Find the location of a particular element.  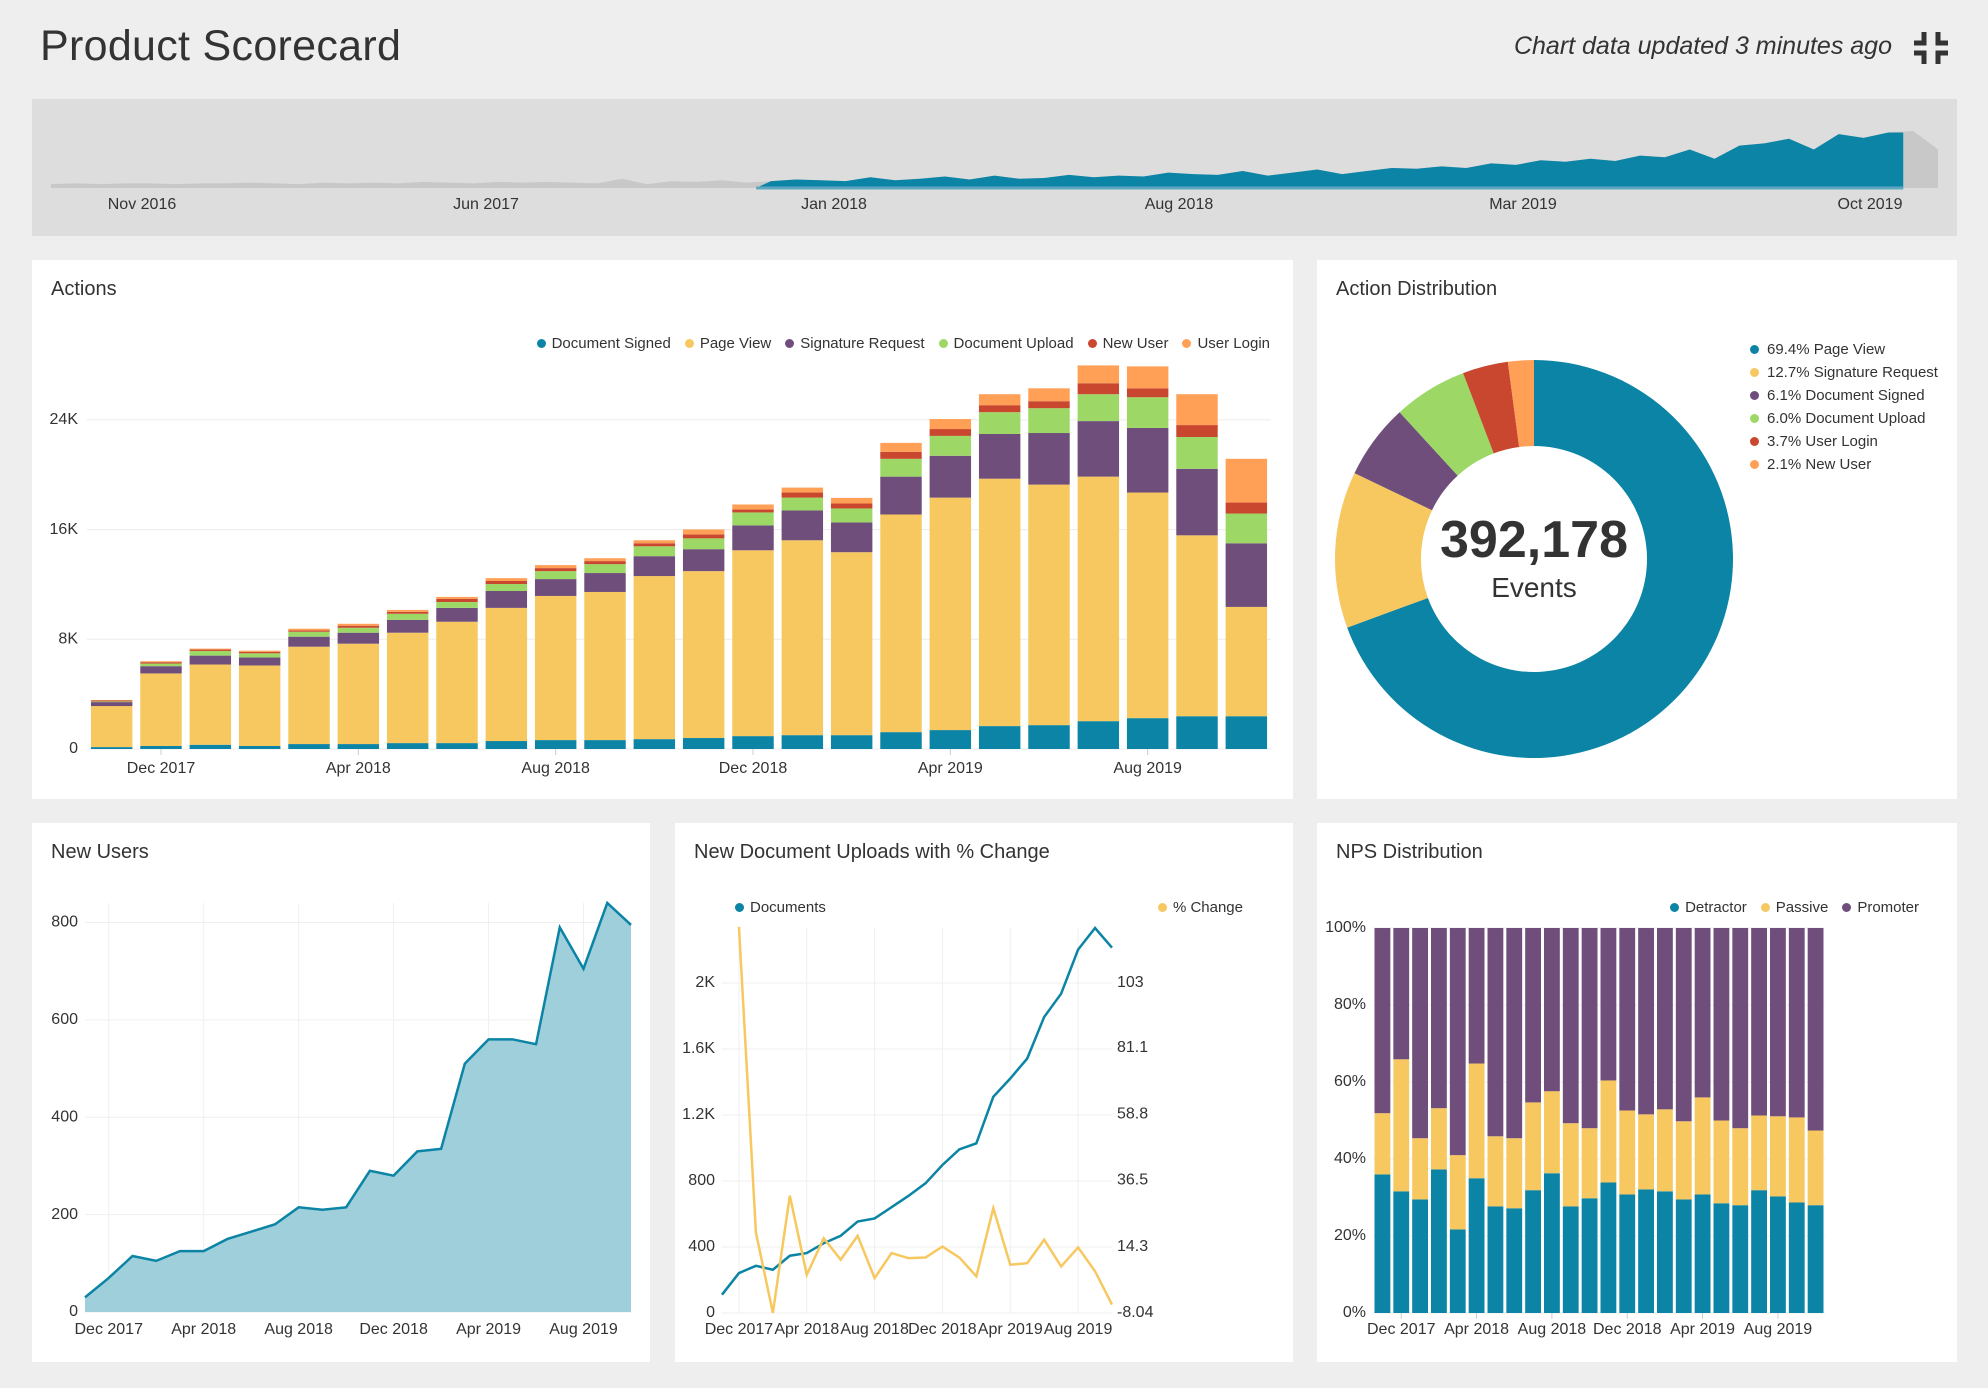

legend-label: New User is located at coordinates (1135, 343).